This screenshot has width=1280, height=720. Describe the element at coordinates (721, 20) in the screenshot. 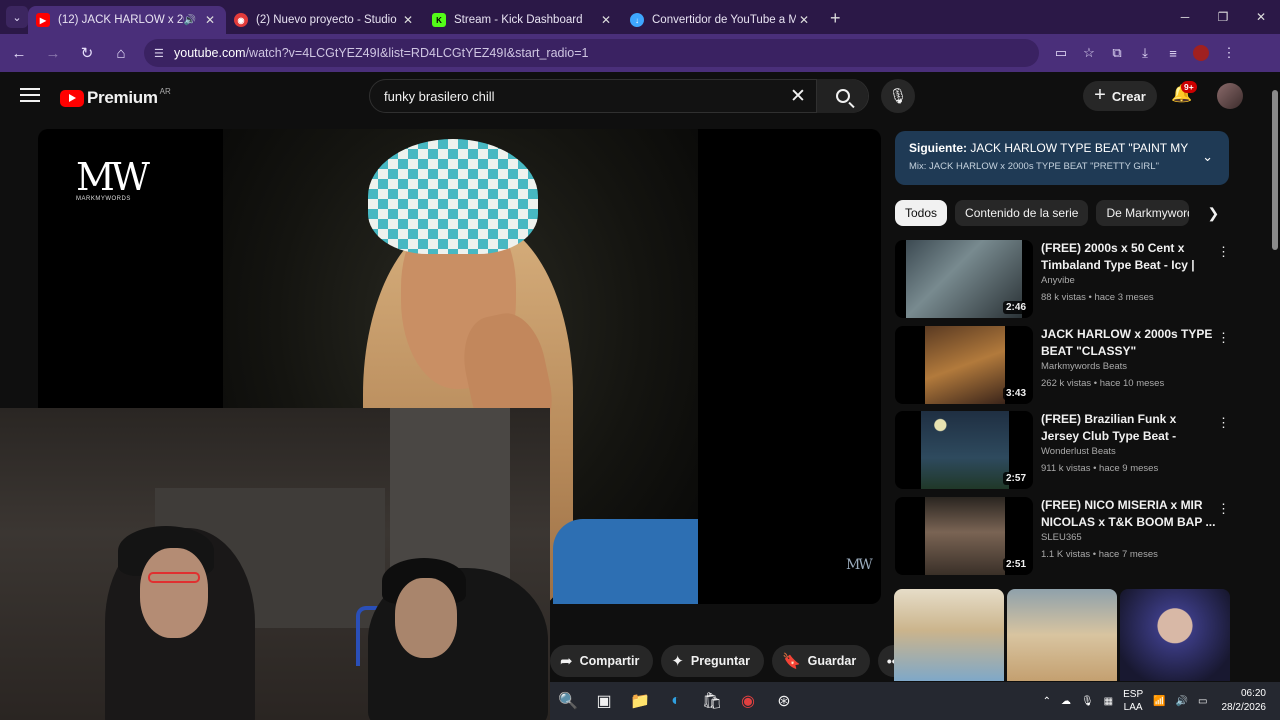

I see `tab-converter: ↓ Convertidor de YouTube a MP3 ✕` at that location.